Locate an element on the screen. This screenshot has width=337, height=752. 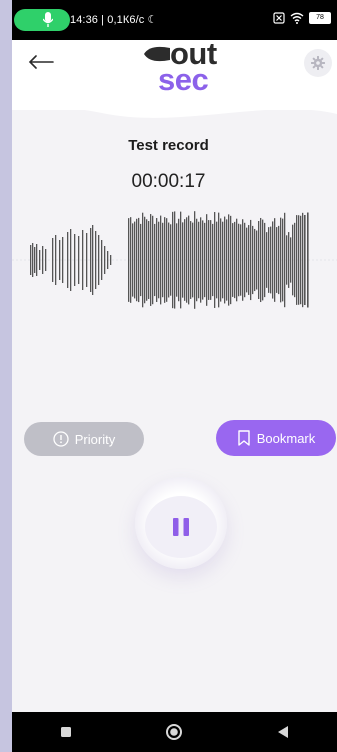
back-button is located at coordinates (41, 62).